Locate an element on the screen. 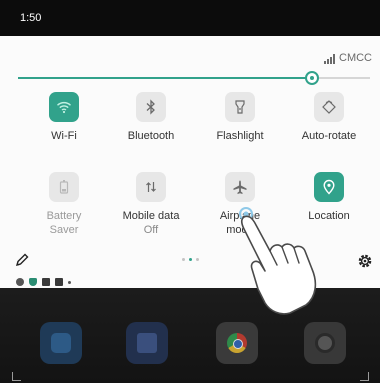 This screenshot has width=380, height=383. tile-label: Mobile data is located at coordinates (151, 216).